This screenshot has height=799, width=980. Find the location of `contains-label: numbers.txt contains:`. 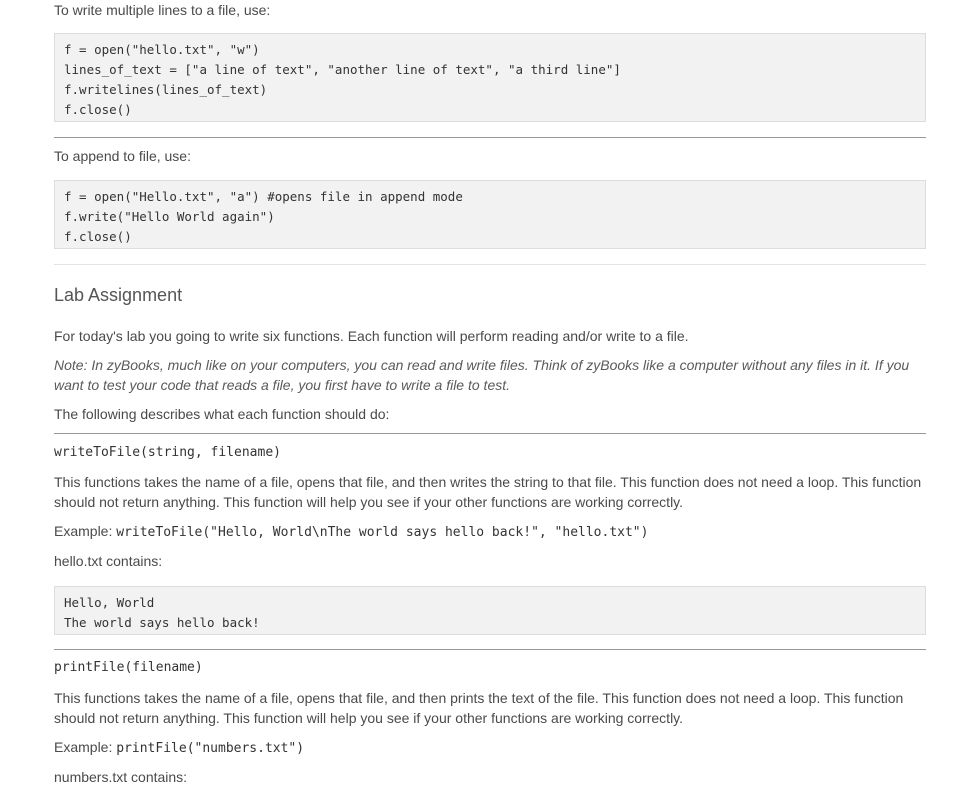

contains-label: numbers.txt contains: is located at coordinates (121, 777).